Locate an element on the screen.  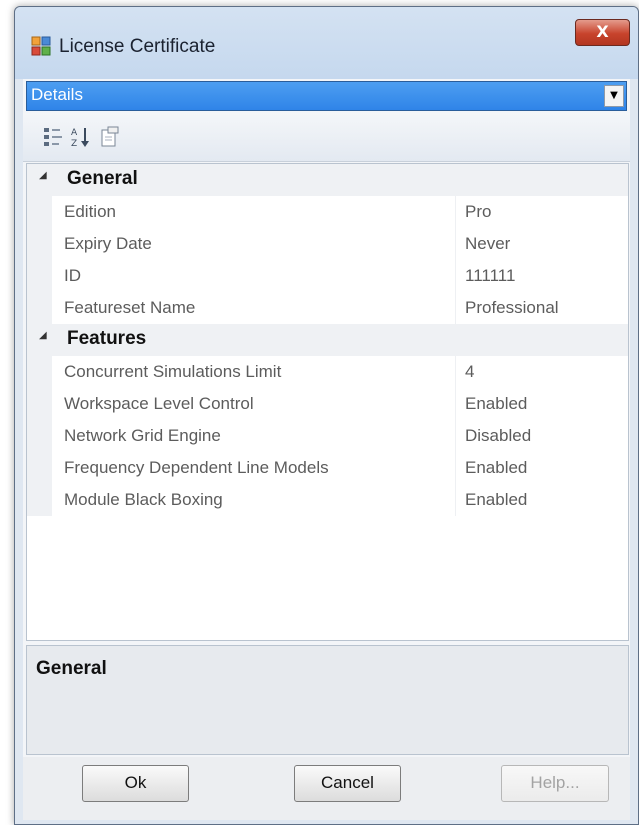
category-general: ◢ General is located at coordinates (327, 180).